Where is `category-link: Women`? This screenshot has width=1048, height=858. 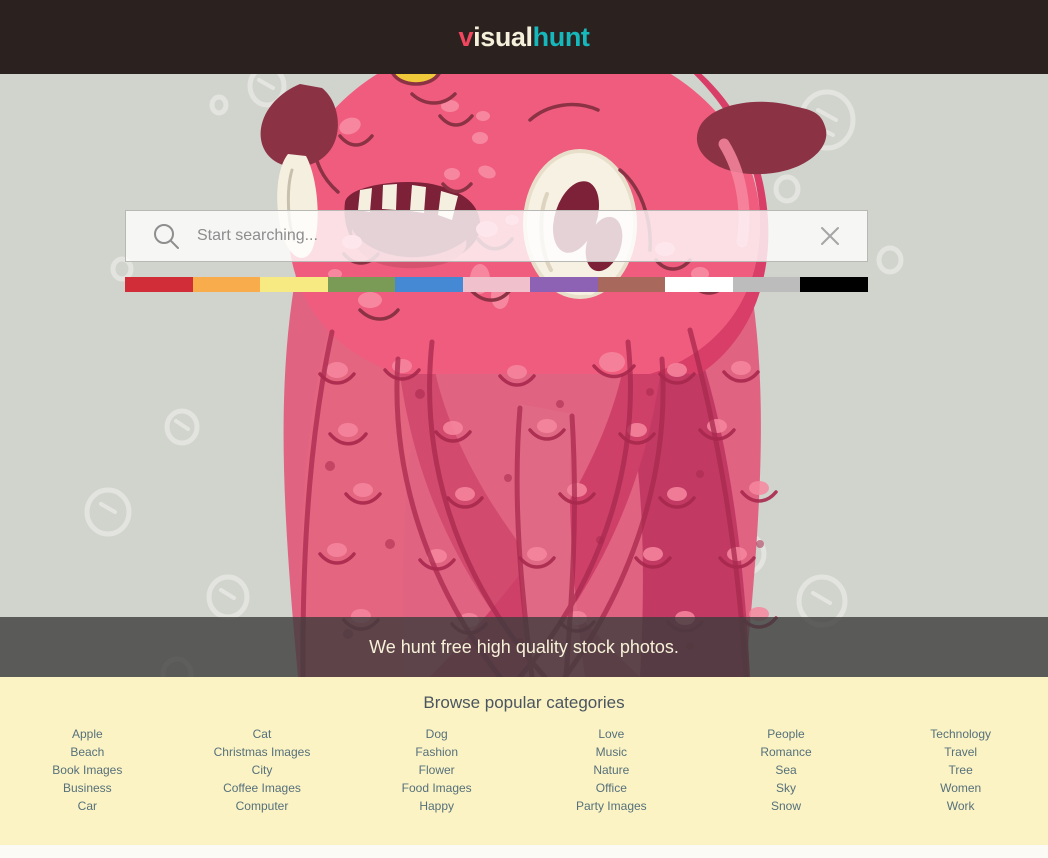 category-link: Women is located at coordinates (960, 788).